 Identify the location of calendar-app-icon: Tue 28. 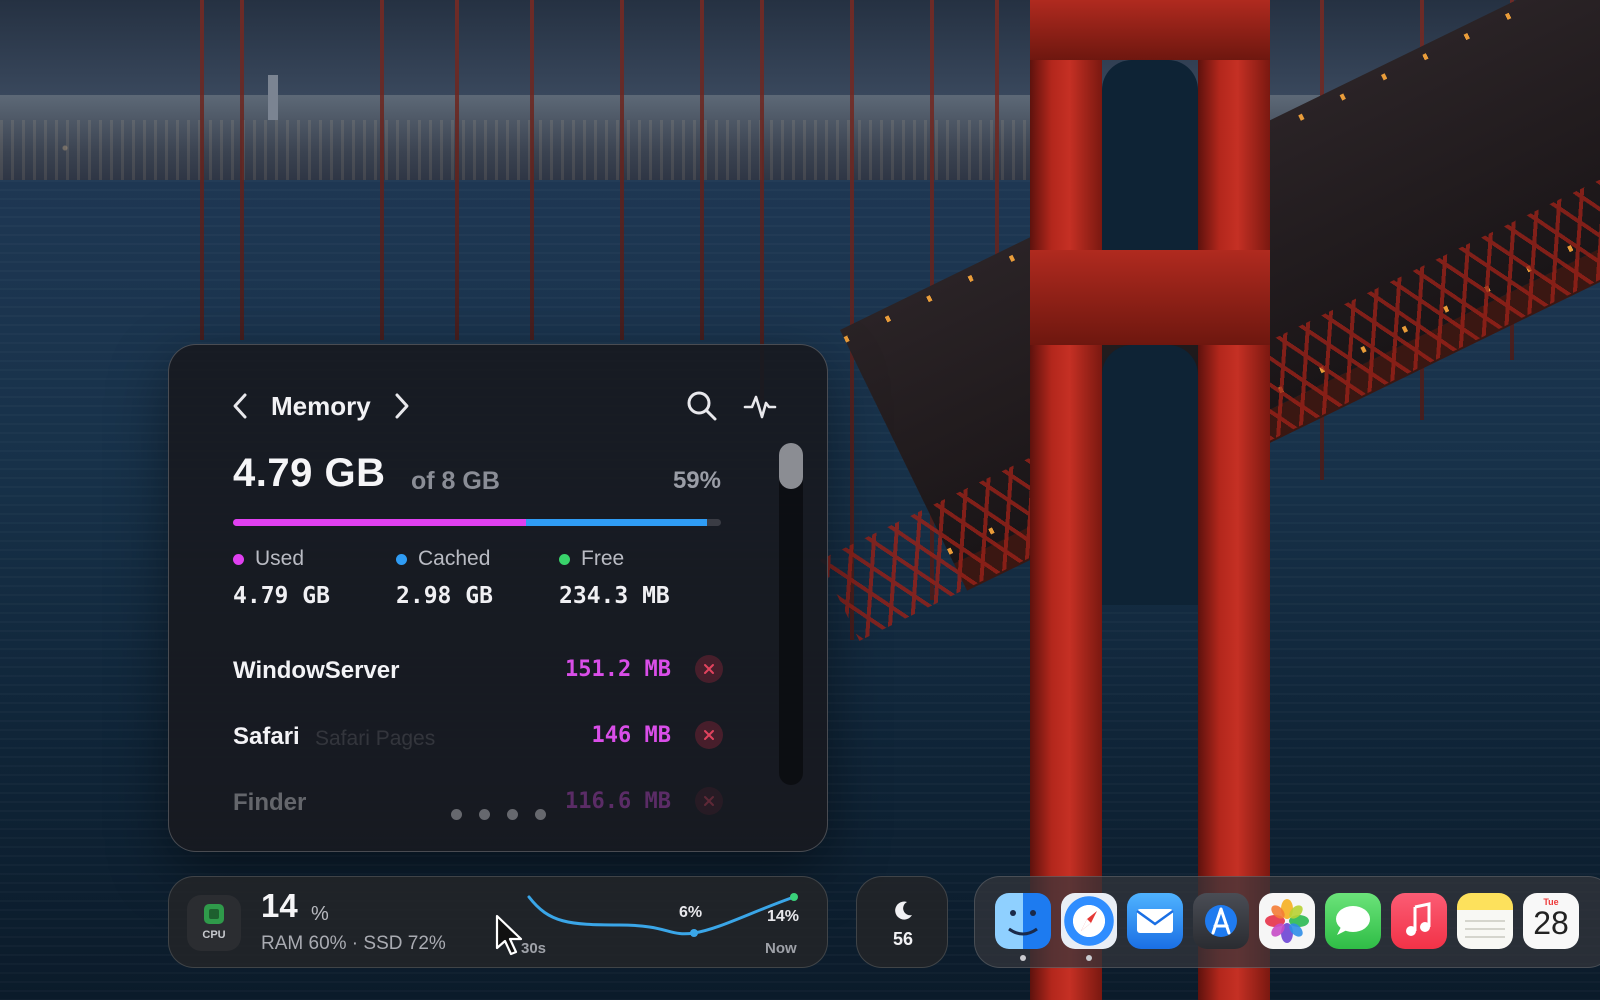
(1551, 921).